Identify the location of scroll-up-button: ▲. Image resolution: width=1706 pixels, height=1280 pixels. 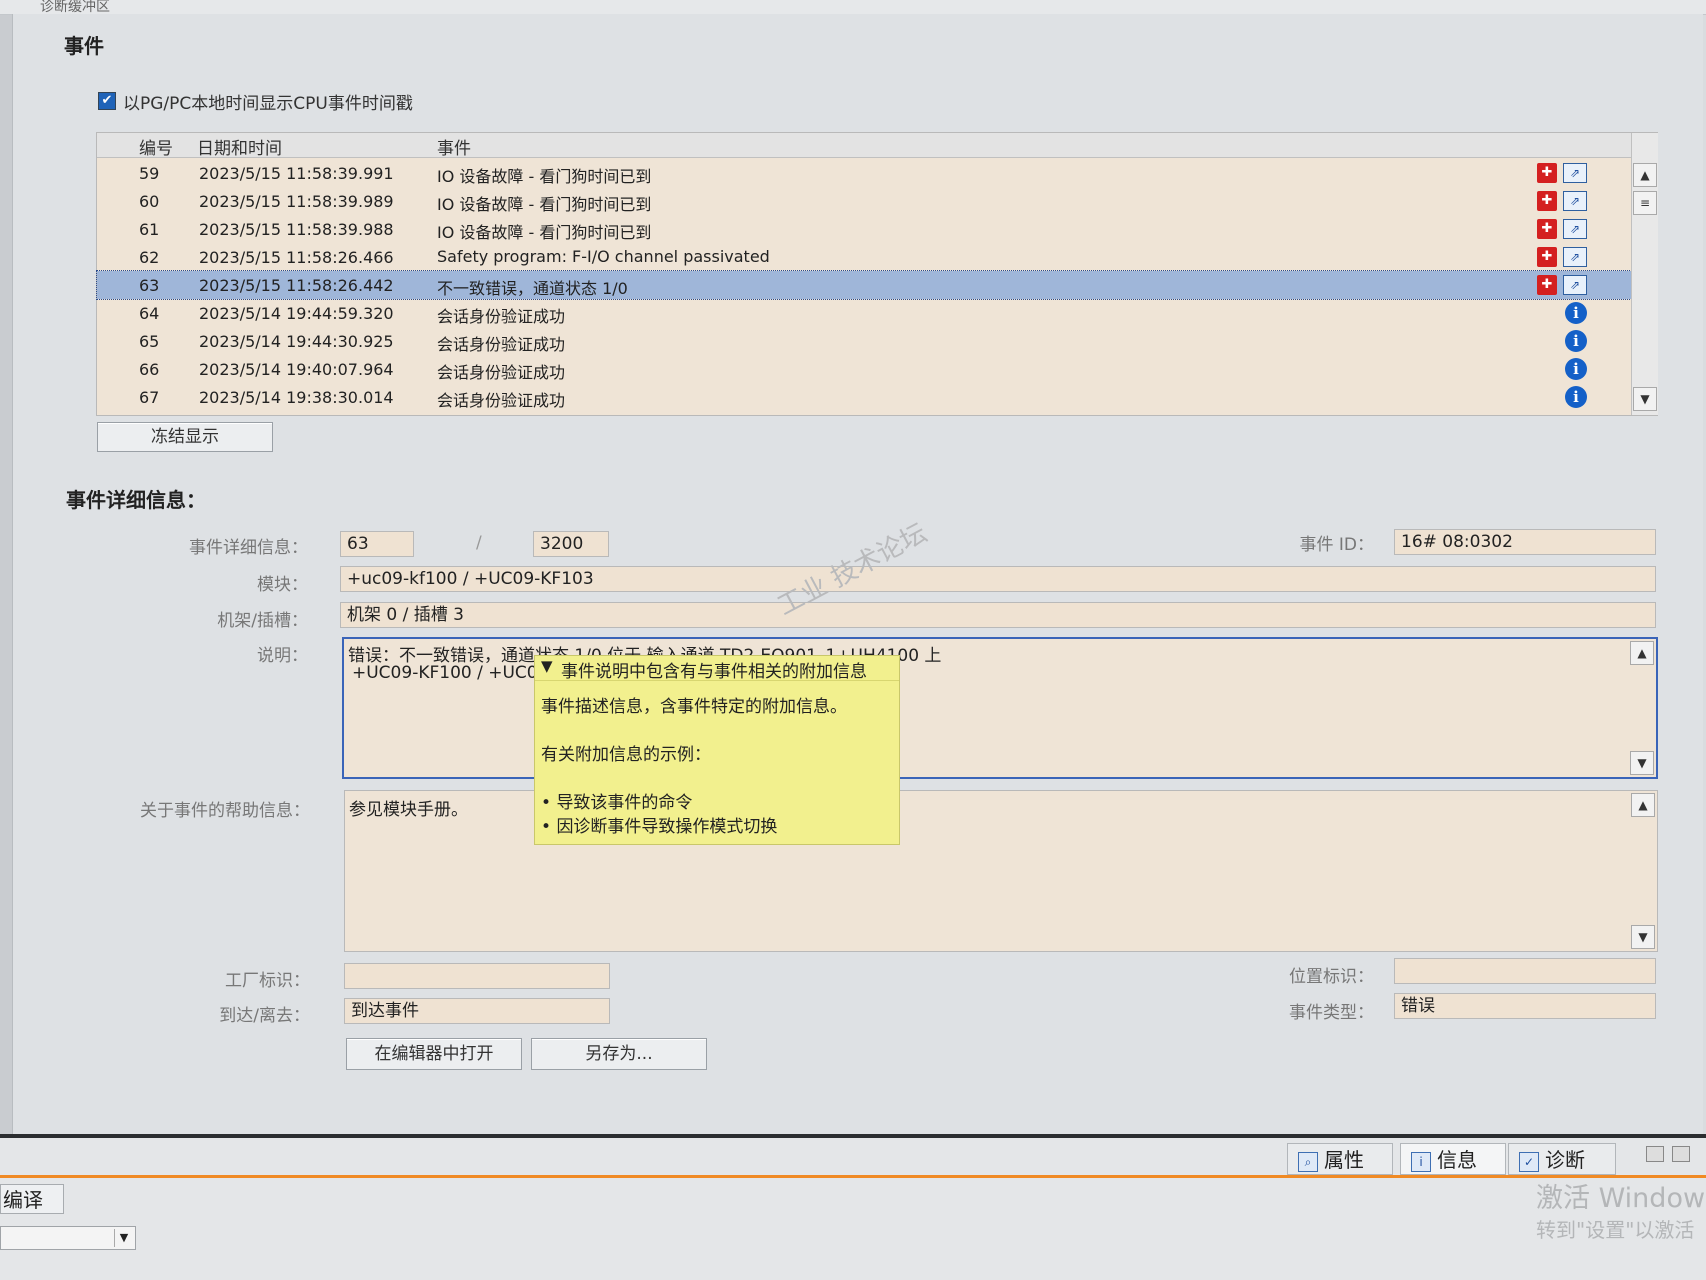
(1645, 175).